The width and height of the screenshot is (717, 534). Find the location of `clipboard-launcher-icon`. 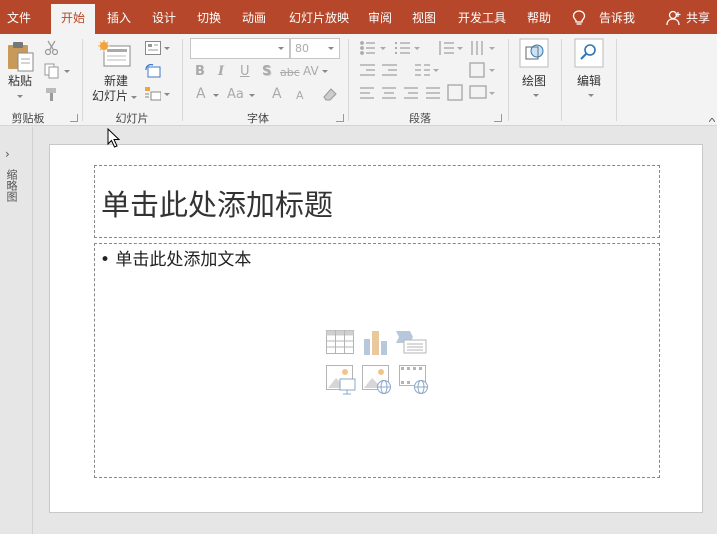

clipboard-launcher-icon is located at coordinates (74, 118).